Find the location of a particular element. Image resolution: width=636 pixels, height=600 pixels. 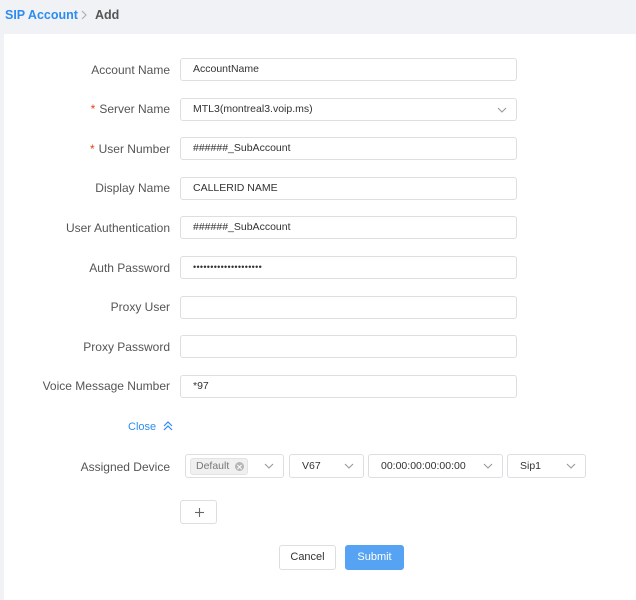

voice-message-number-label: Voice Message Number is located at coordinates (106, 386).